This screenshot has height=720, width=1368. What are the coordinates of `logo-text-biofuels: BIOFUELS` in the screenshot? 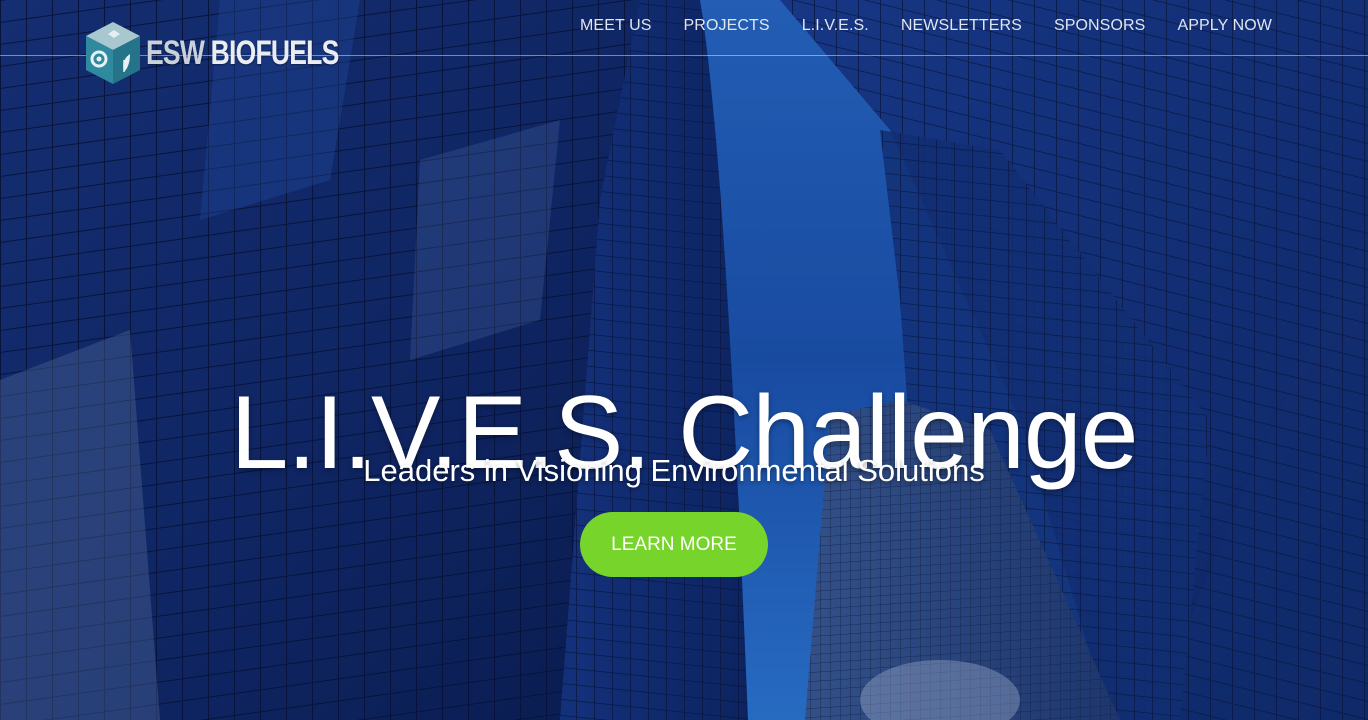 It's located at (275, 52).